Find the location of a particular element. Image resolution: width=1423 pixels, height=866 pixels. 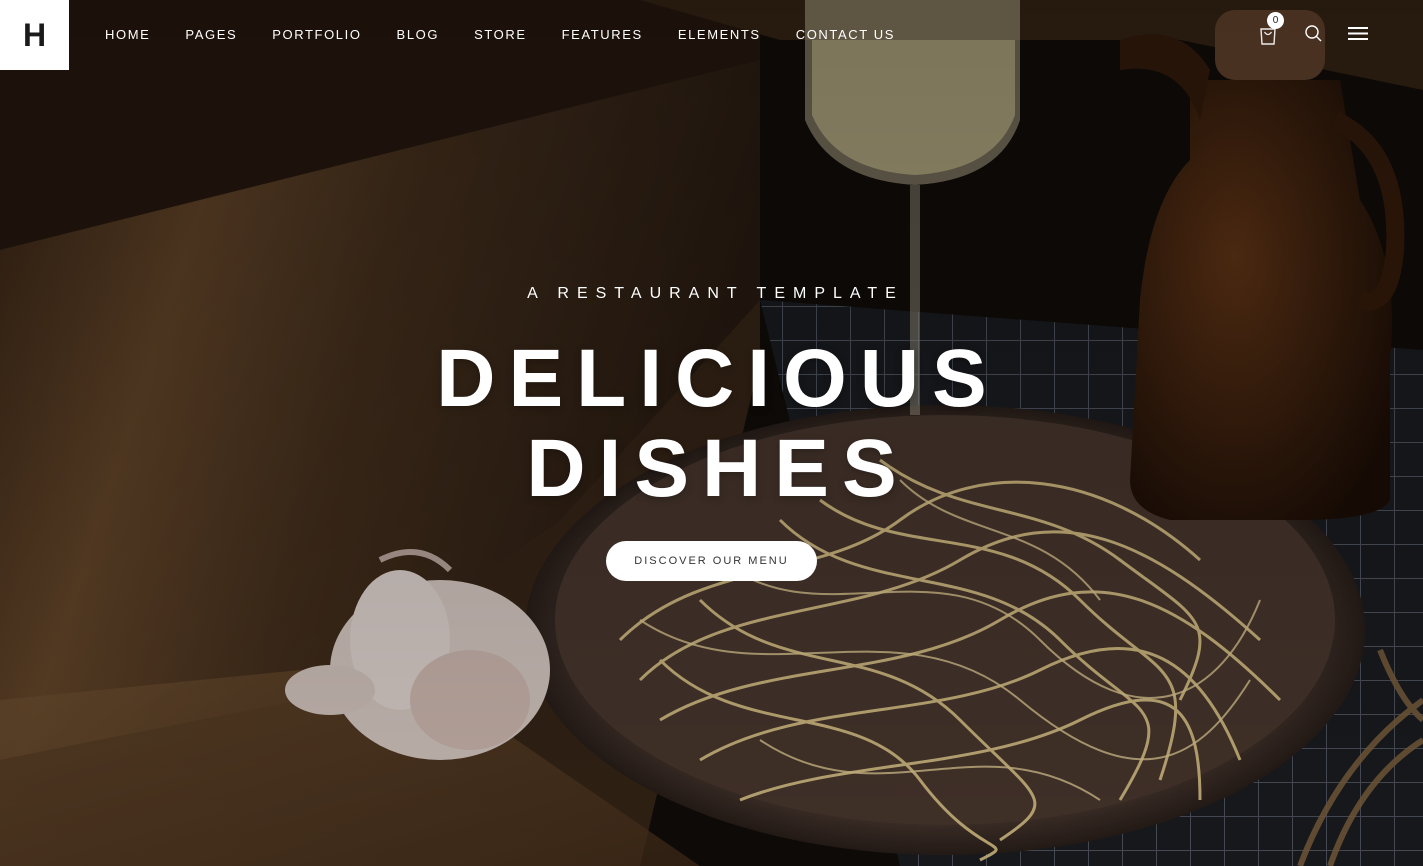

hamburger-menu-icon is located at coordinates (1358, 34).